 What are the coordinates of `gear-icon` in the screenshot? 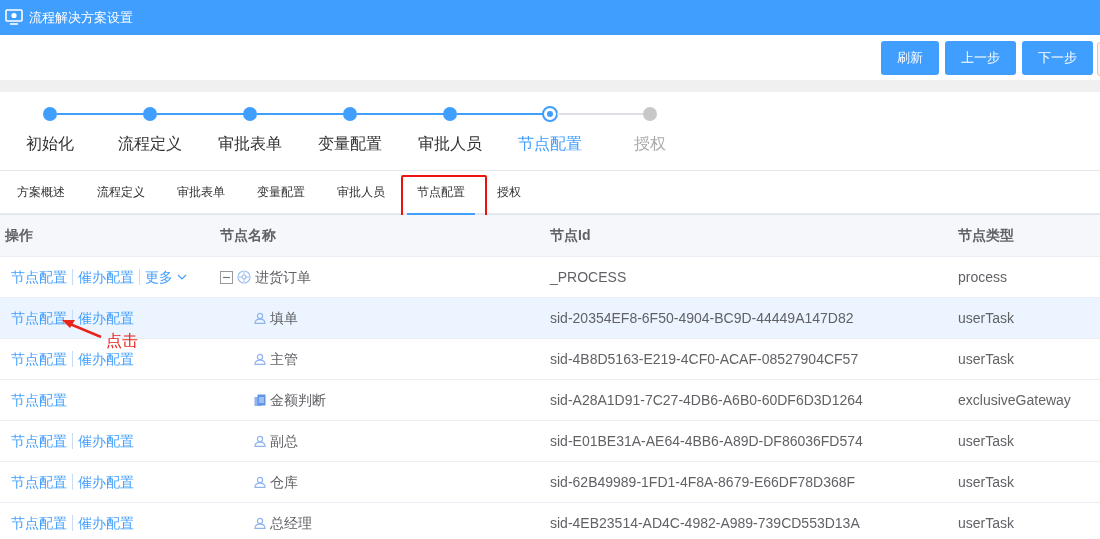 It's located at (244, 277).